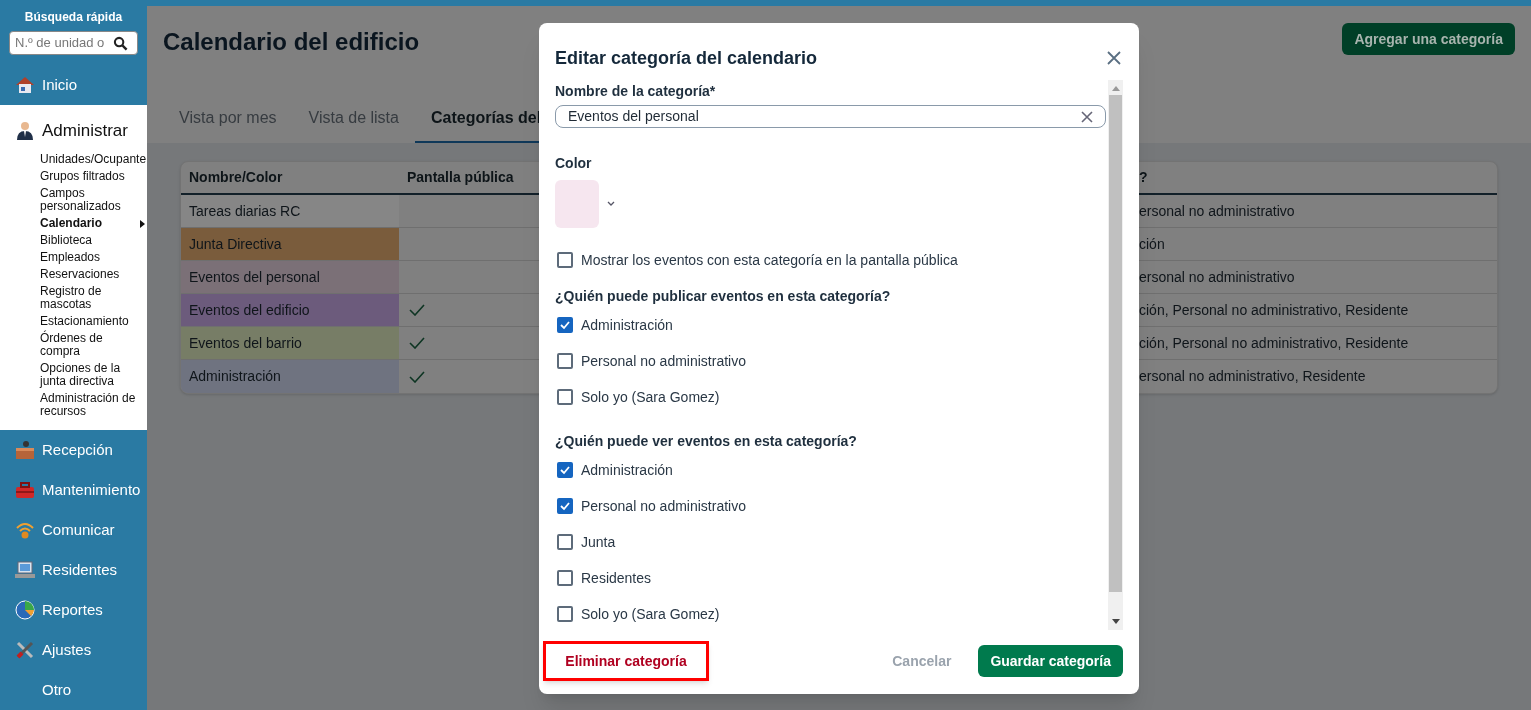  What do you see at coordinates (92, 321) in the screenshot?
I see `submenu-item: Estacionamiento` at bounding box center [92, 321].